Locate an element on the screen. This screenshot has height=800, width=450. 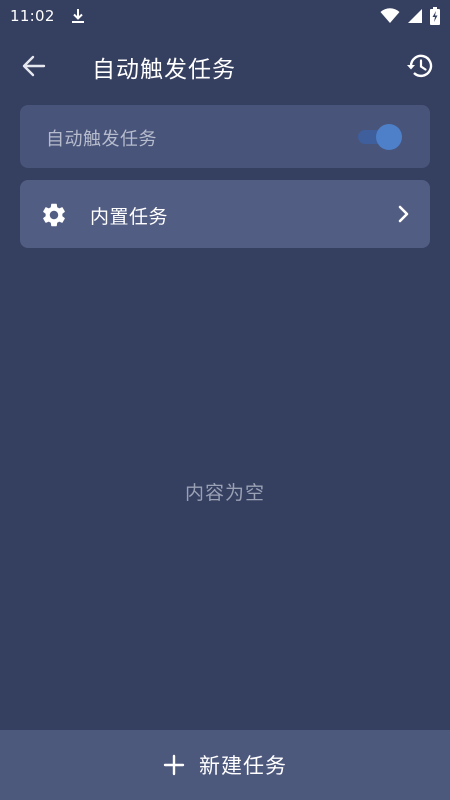
back-button is located at coordinates (34, 66).